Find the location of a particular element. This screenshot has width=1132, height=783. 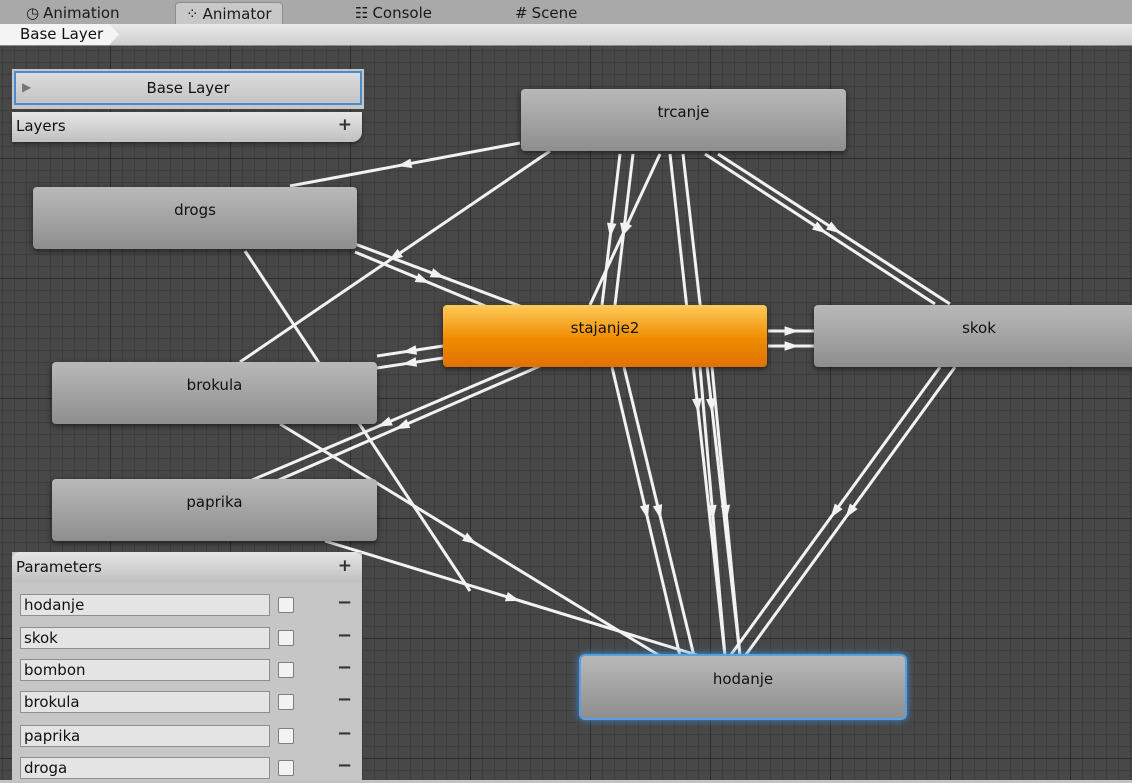

tab-scene: # Scene is located at coordinates (546, 13).